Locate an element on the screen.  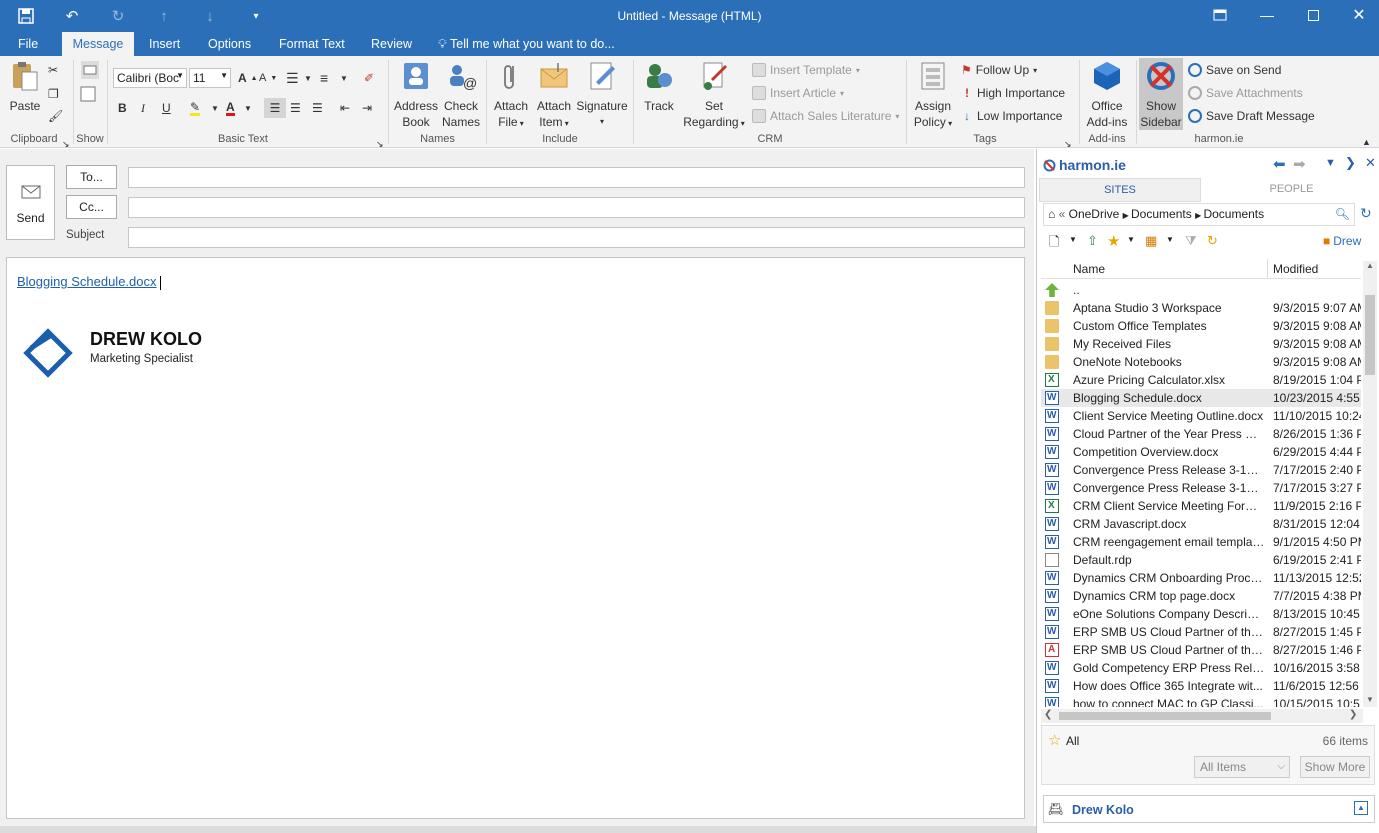
save-draft-message-button: Save Draft Message is located at coordinates (1251, 116).